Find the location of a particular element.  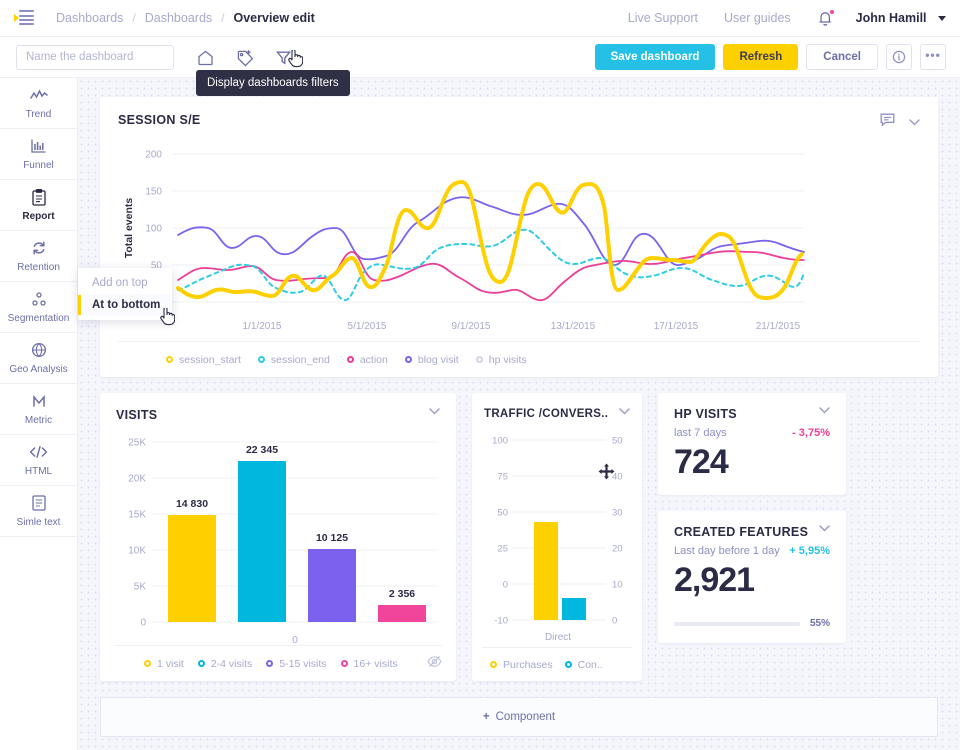

funnel-bars-icon is located at coordinates (38, 146).